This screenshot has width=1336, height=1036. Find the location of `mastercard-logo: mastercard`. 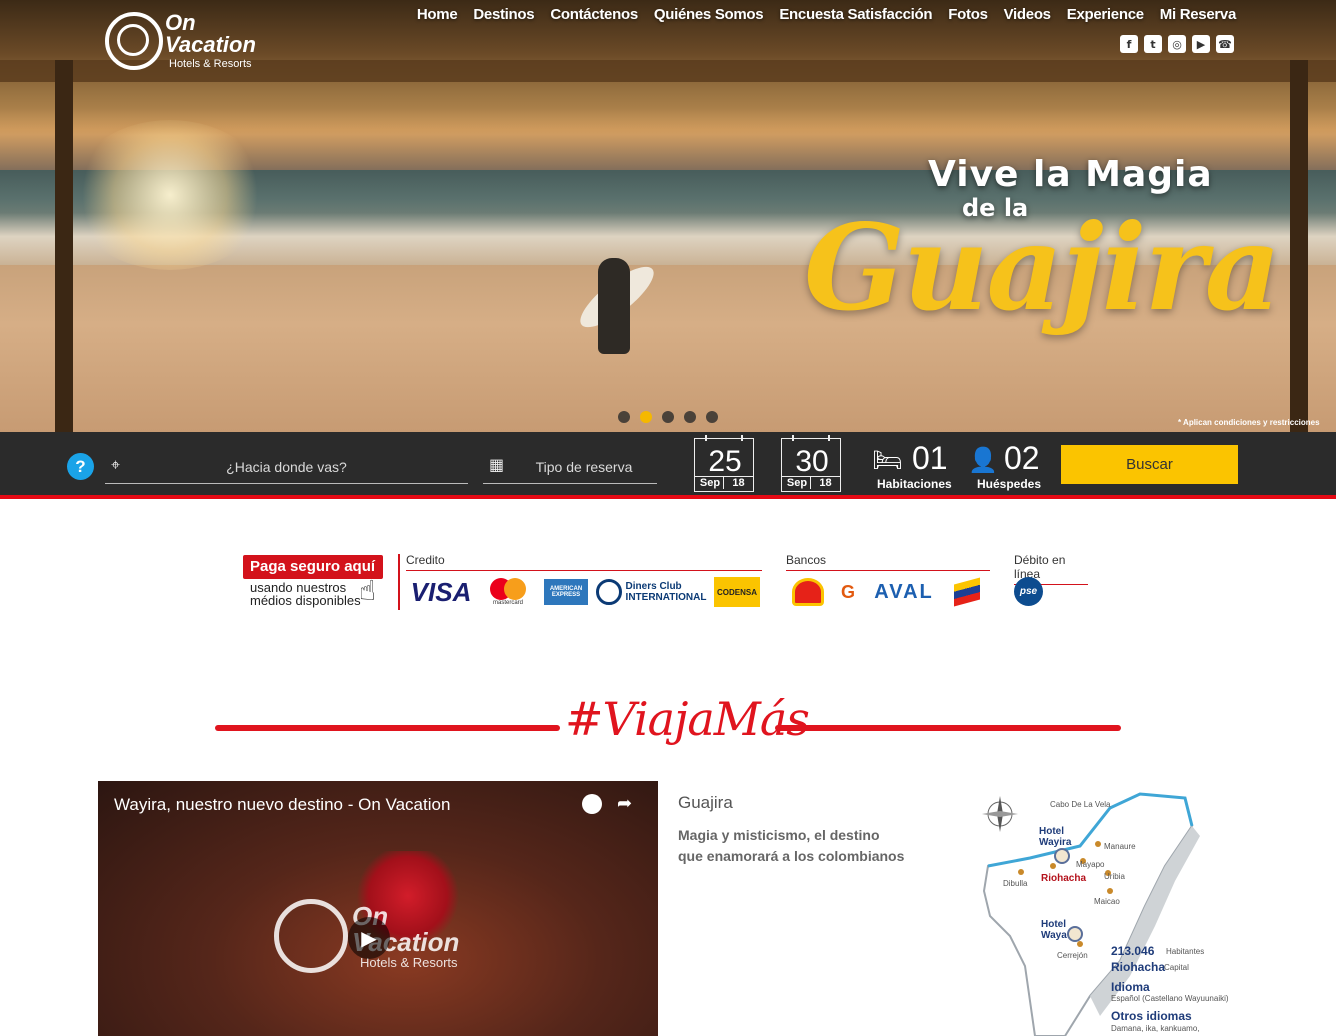

mastercard-logo: mastercard is located at coordinates (508, 592).